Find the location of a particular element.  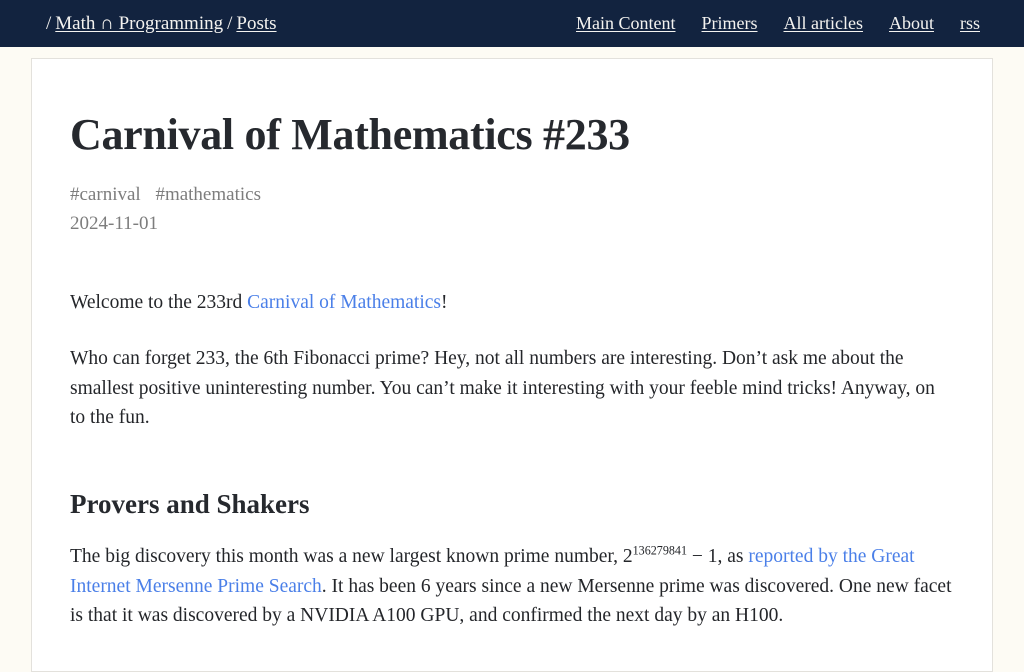

breadcrumb-link-site: Math ∩ Programming is located at coordinates (139, 24).